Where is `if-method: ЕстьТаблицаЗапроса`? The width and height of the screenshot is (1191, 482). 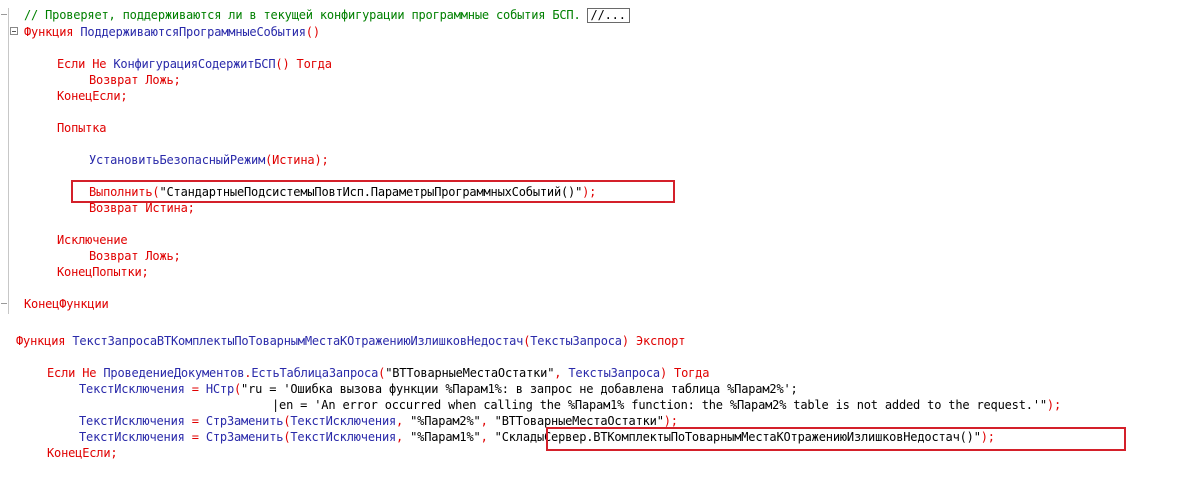
if-method: ЕстьТаблицаЗапроса is located at coordinates (315, 373).